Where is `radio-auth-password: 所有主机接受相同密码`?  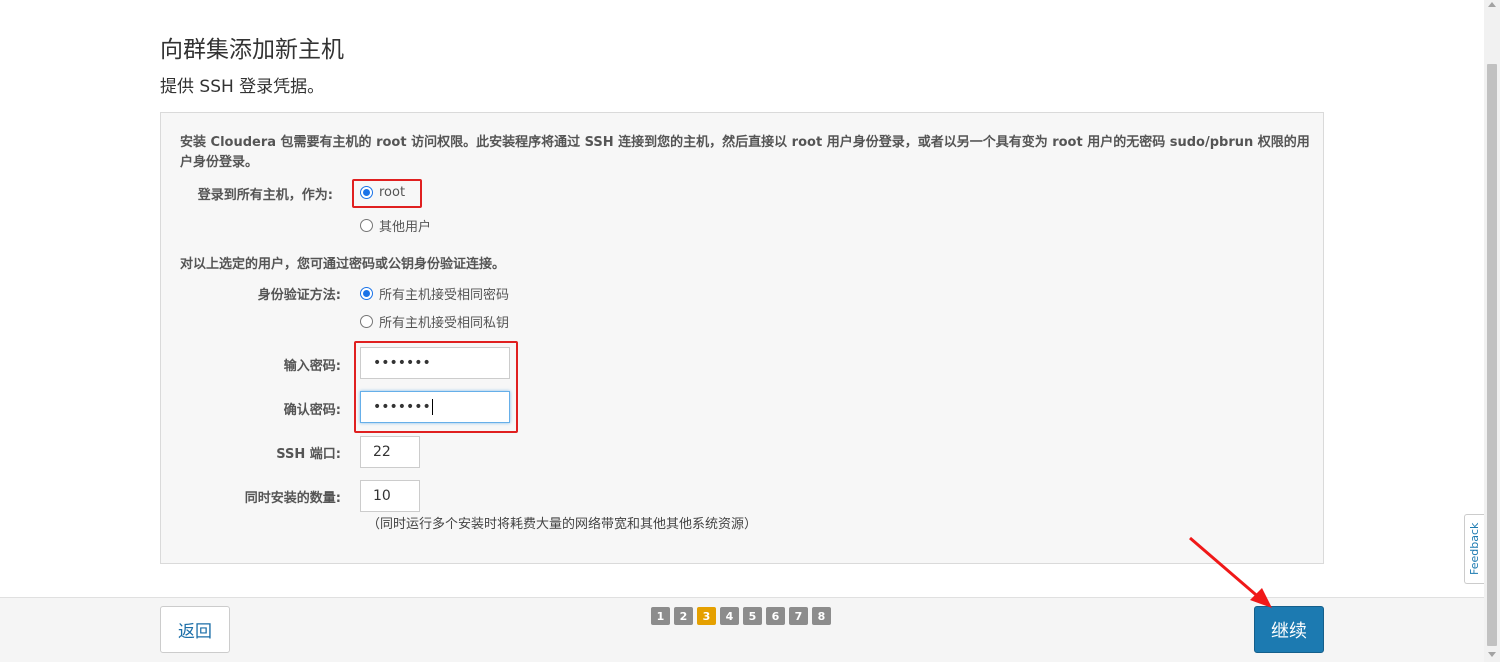
radio-auth-password: 所有主机接受相同密码 is located at coordinates (434, 293).